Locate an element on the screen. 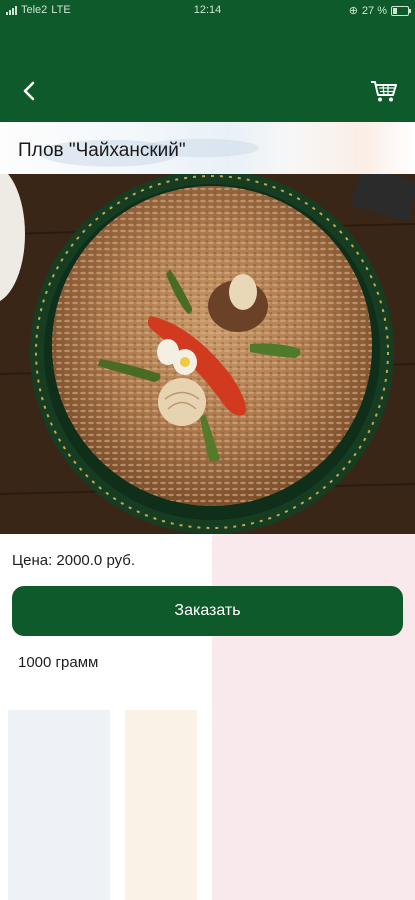 The height and width of the screenshot is (900, 415). price-label: Цена: 2000.0 руб. is located at coordinates (74, 560).